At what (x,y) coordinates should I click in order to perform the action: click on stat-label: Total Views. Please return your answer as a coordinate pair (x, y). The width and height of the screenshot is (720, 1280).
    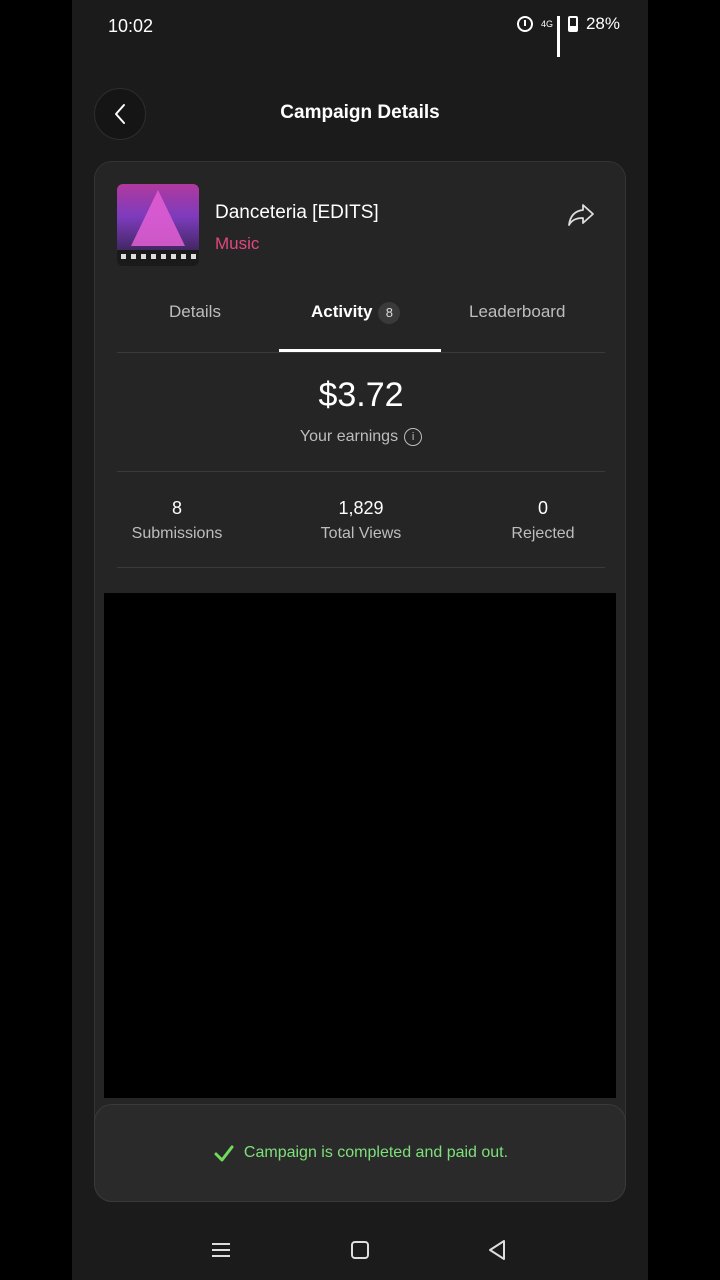
    Looking at the image, I should click on (361, 533).